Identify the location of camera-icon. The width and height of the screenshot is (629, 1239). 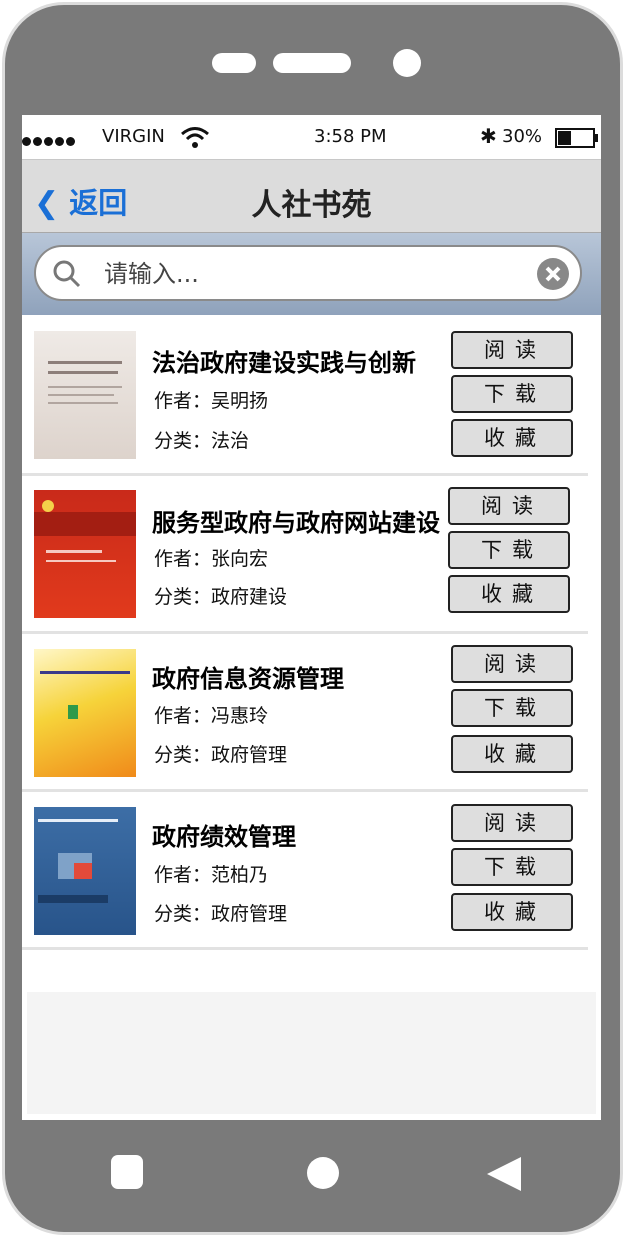
(407, 63).